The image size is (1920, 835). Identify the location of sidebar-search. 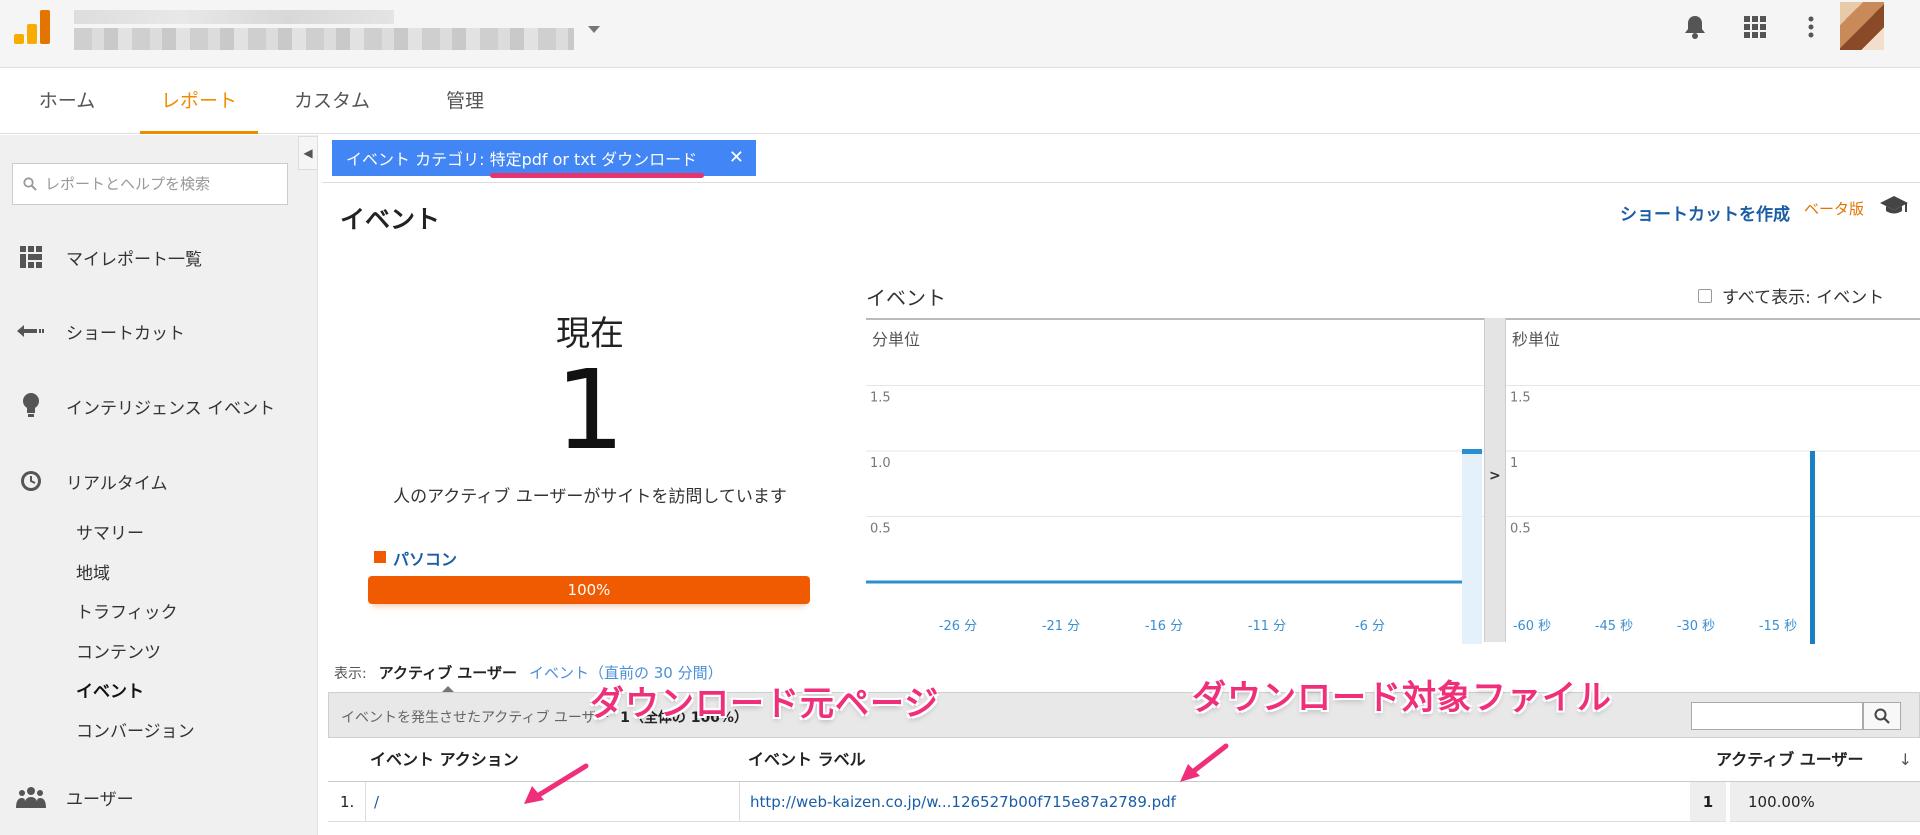
(150, 184).